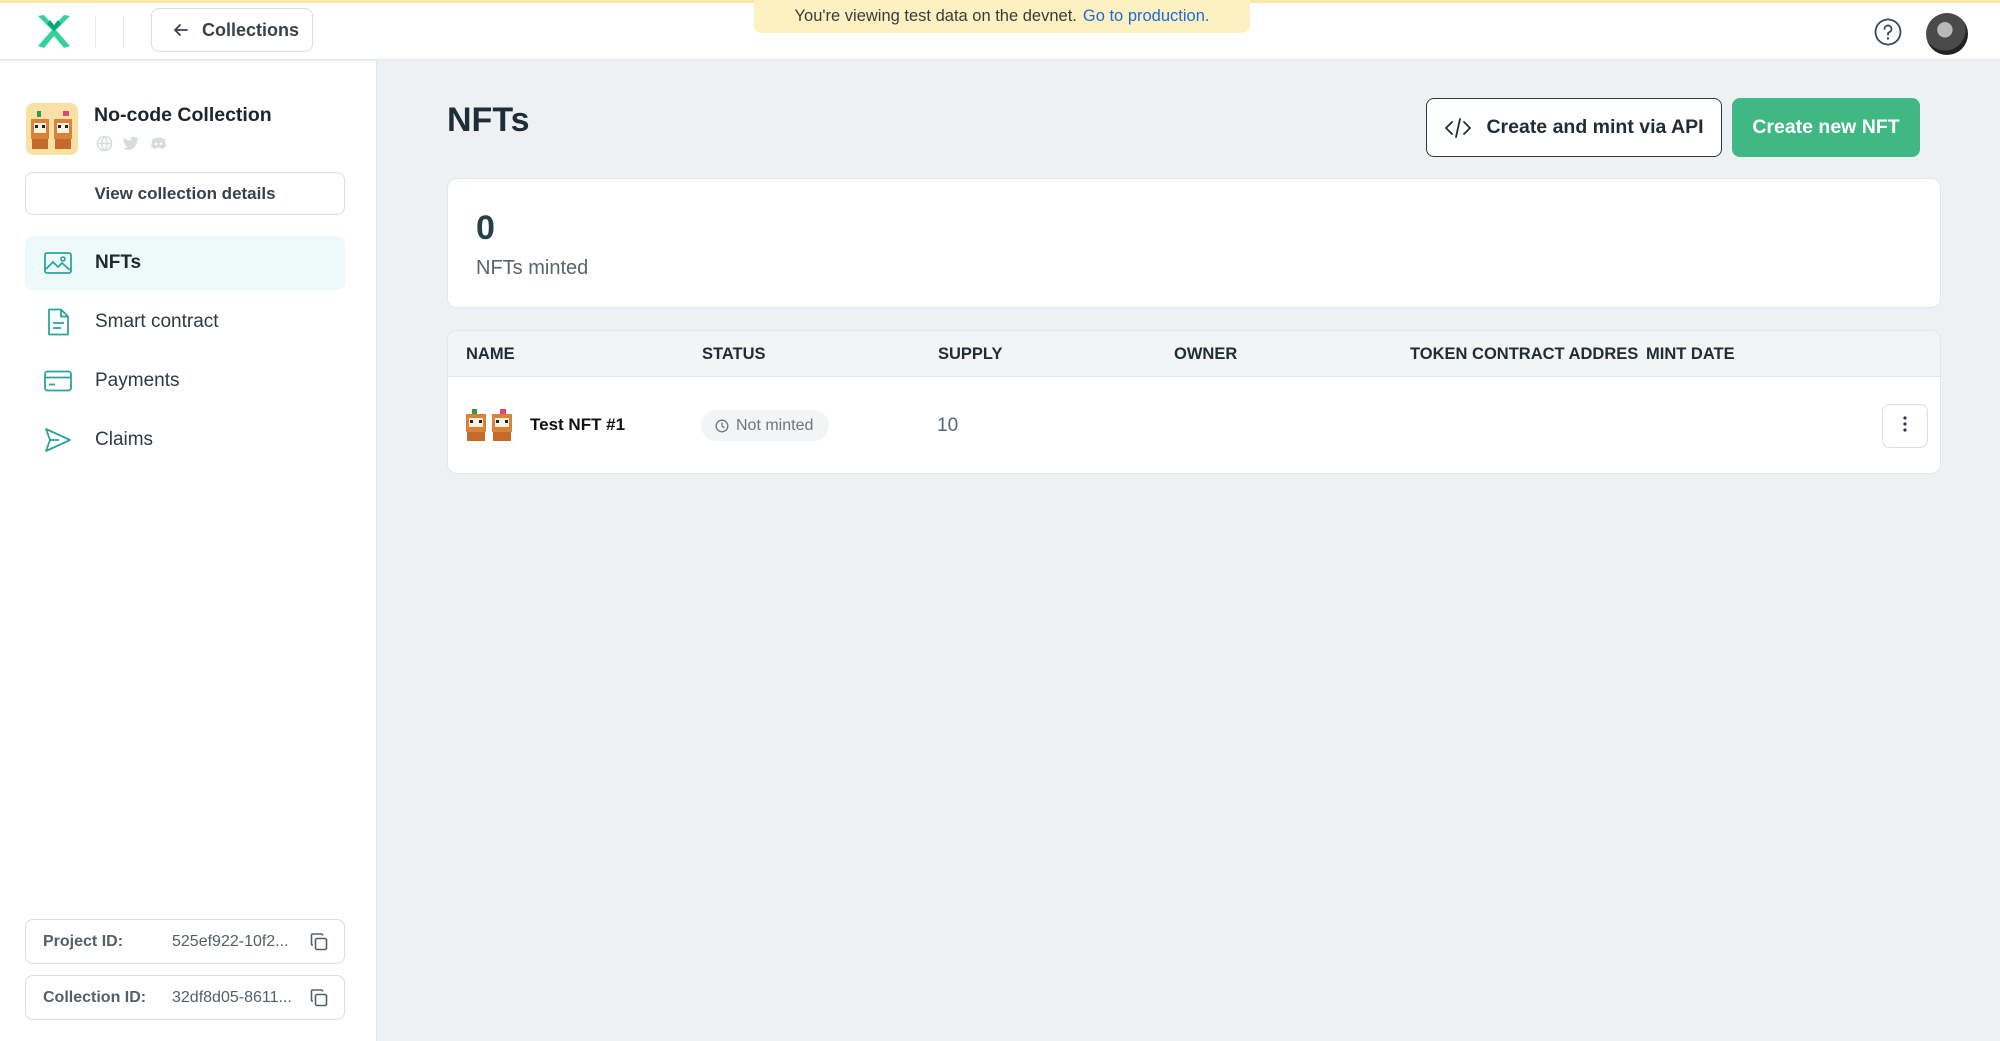 The width and height of the screenshot is (2000, 1041). I want to click on arrow-left-icon, so click(181, 30).